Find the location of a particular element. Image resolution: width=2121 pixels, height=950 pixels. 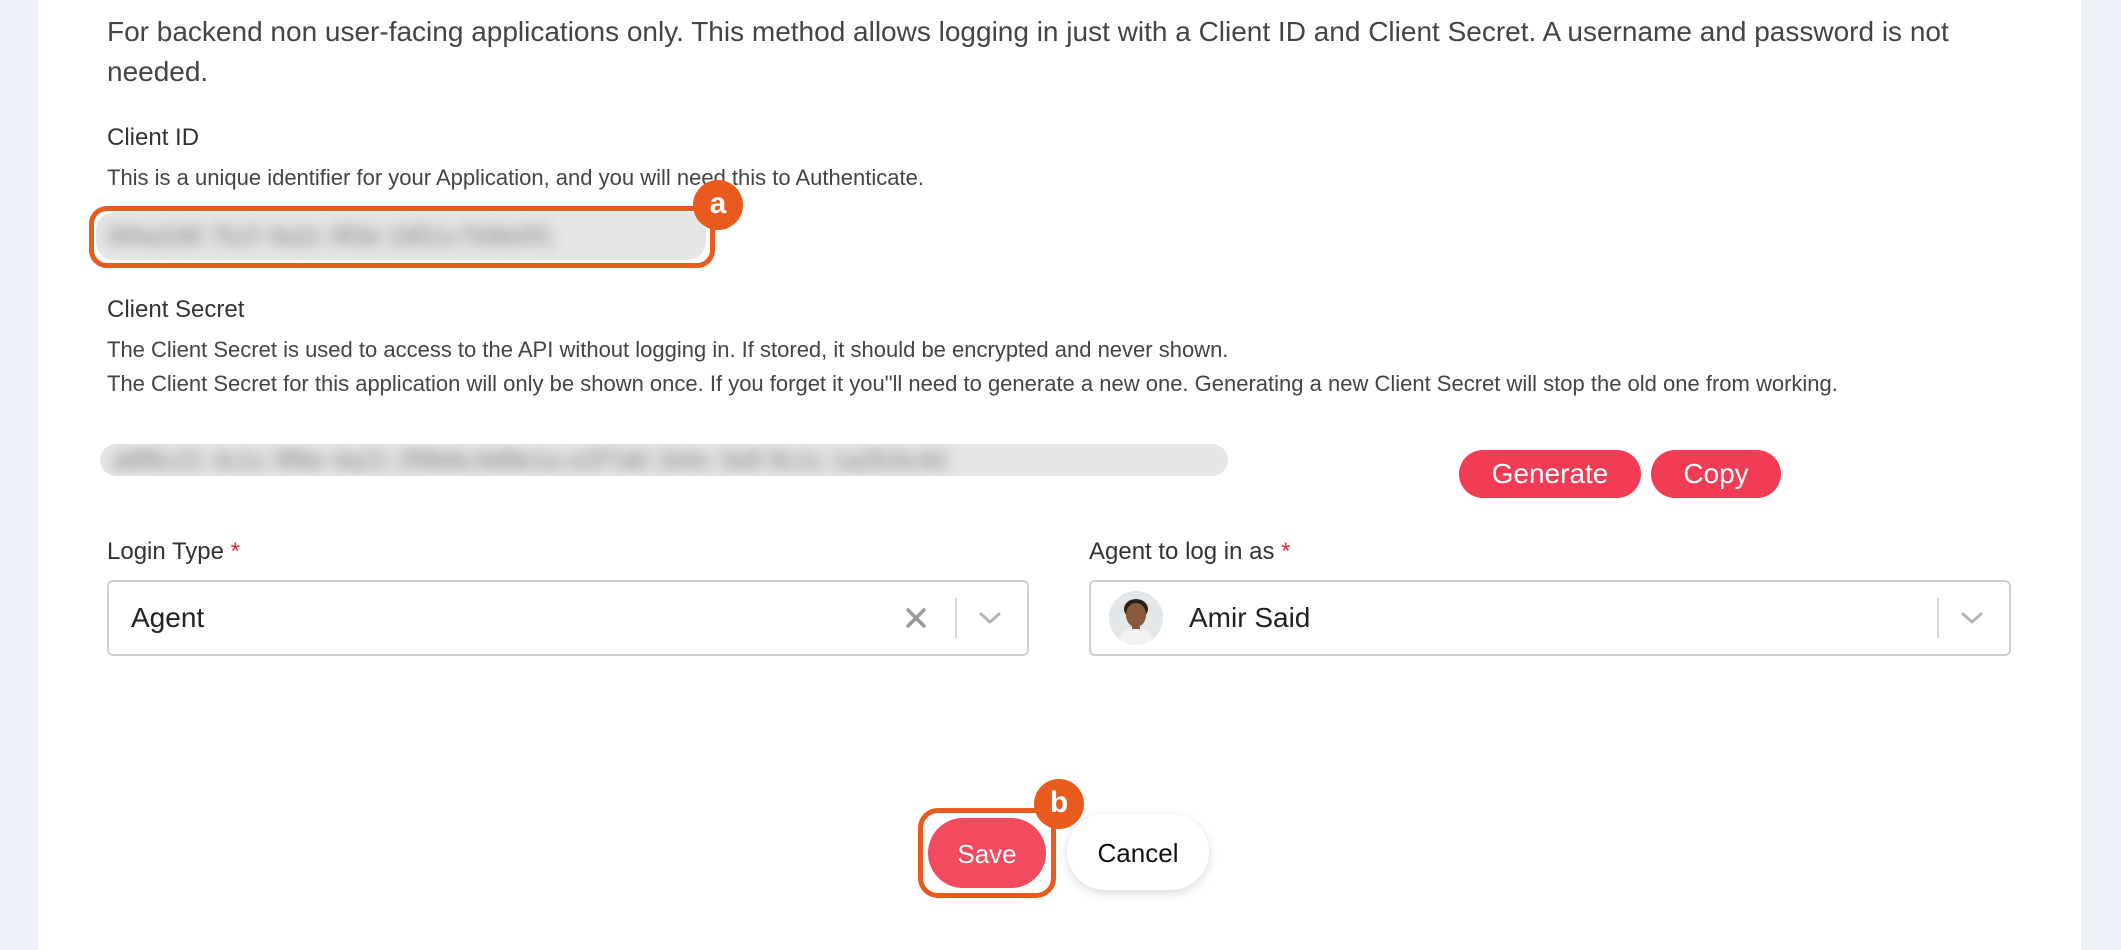

login-type-label: Login Type * is located at coordinates (173, 552).